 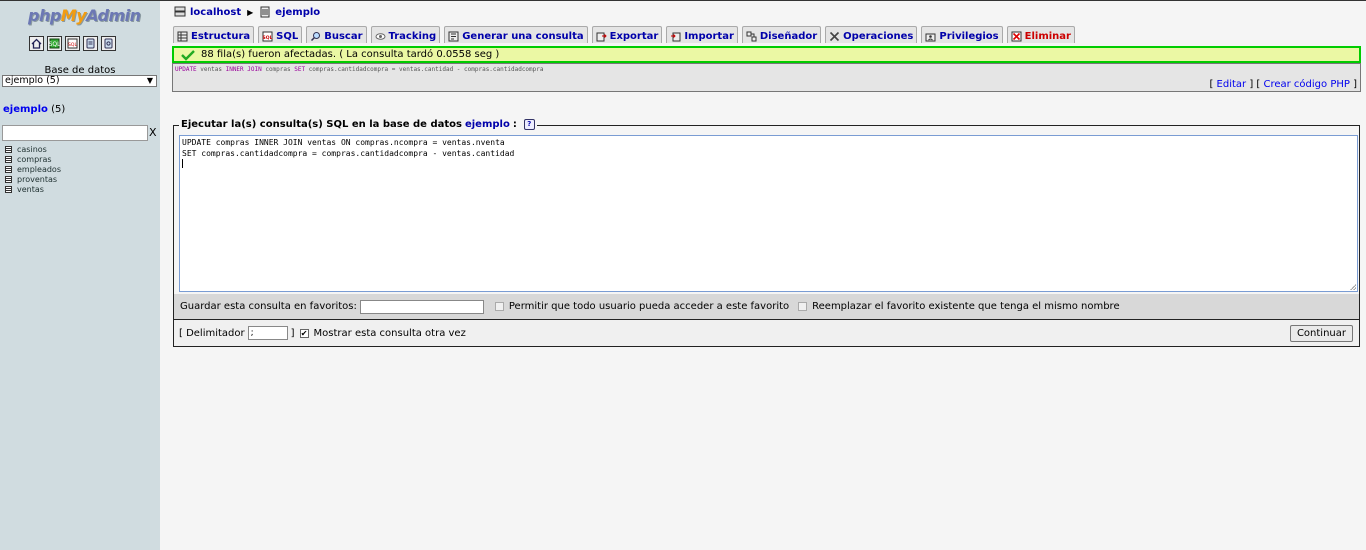 I want to click on table-name: empleados, so click(x=39, y=169).